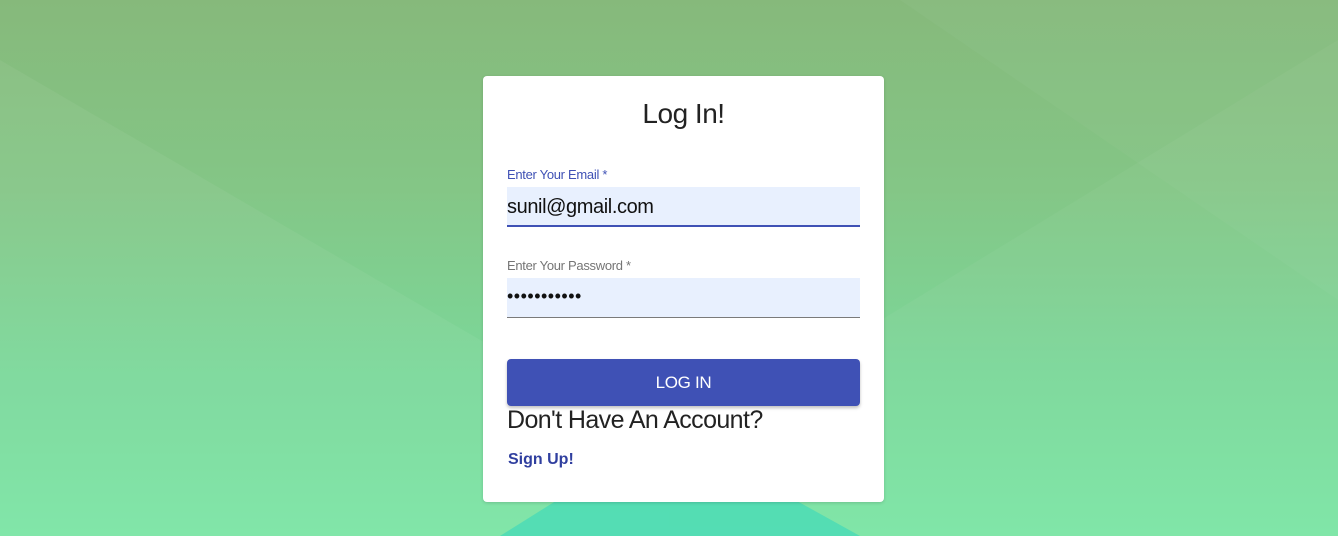  What do you see at coordinates (541, 460) in the screenshot?
I see `signup-link: Sign Up!` at bounding box center [541, 460].